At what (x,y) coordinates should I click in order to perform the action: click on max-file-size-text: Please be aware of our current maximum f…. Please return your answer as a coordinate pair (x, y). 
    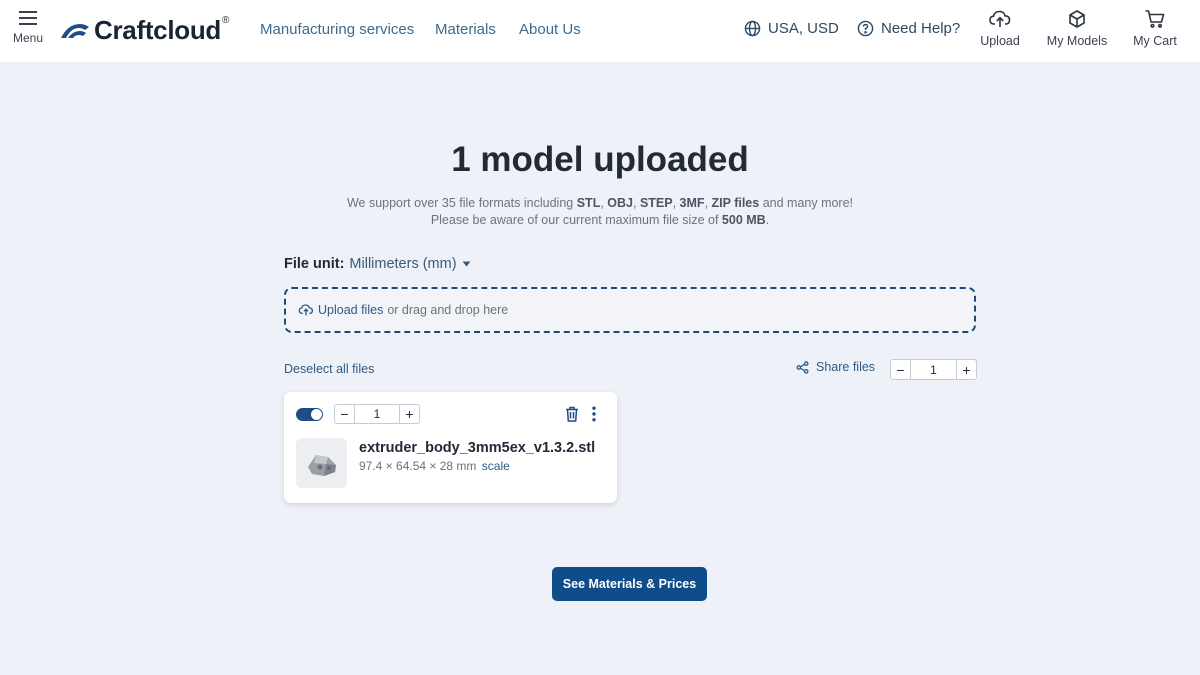
    Looking at the image, I should click on (600, 220).